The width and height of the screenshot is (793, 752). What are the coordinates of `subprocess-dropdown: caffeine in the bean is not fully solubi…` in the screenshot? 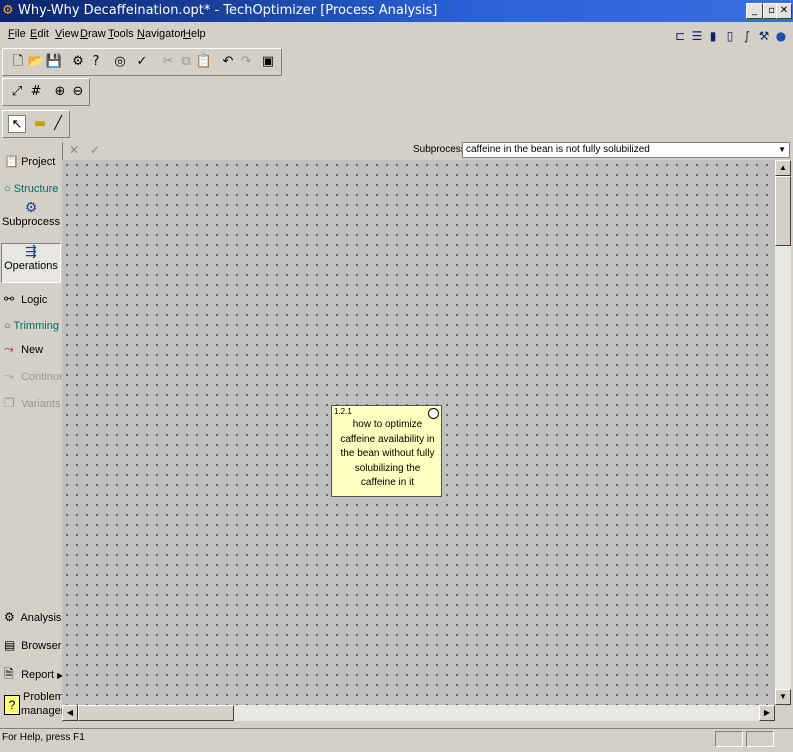 It's located at (626, 150).